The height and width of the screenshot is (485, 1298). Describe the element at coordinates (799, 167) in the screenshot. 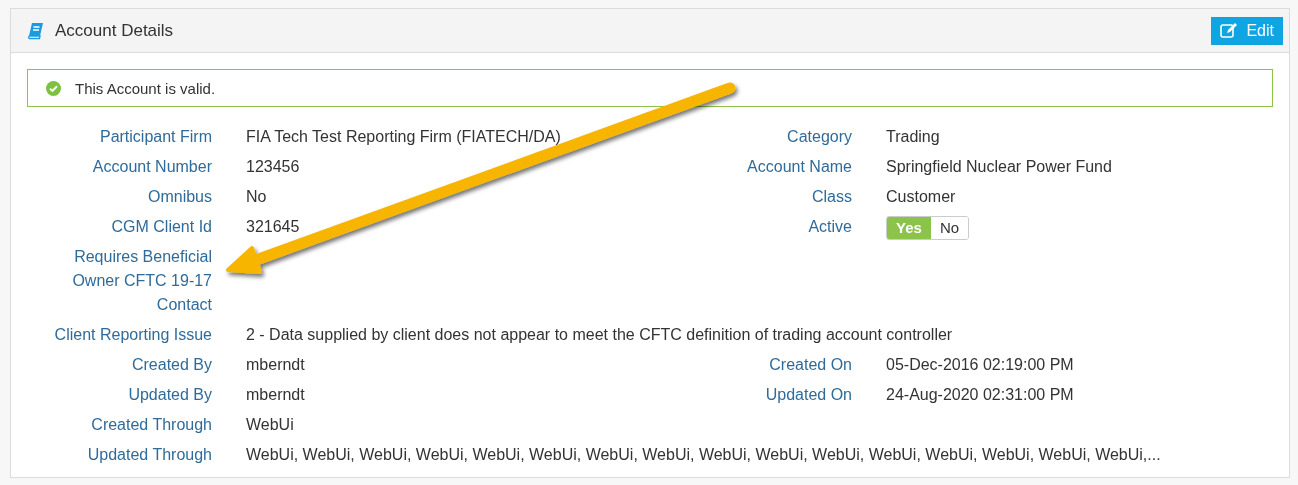

I see `field-label: Account Name` at that location.